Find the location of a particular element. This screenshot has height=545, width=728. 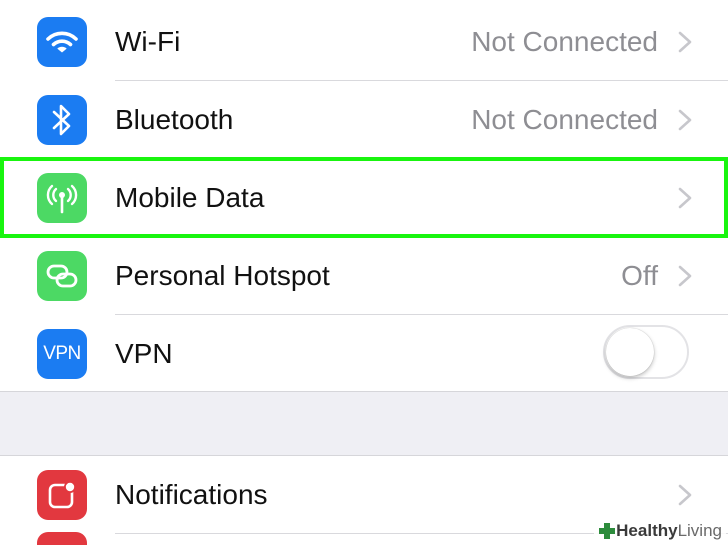

mobile-data-label: Mobile Data is located at coordinates (190, 197).